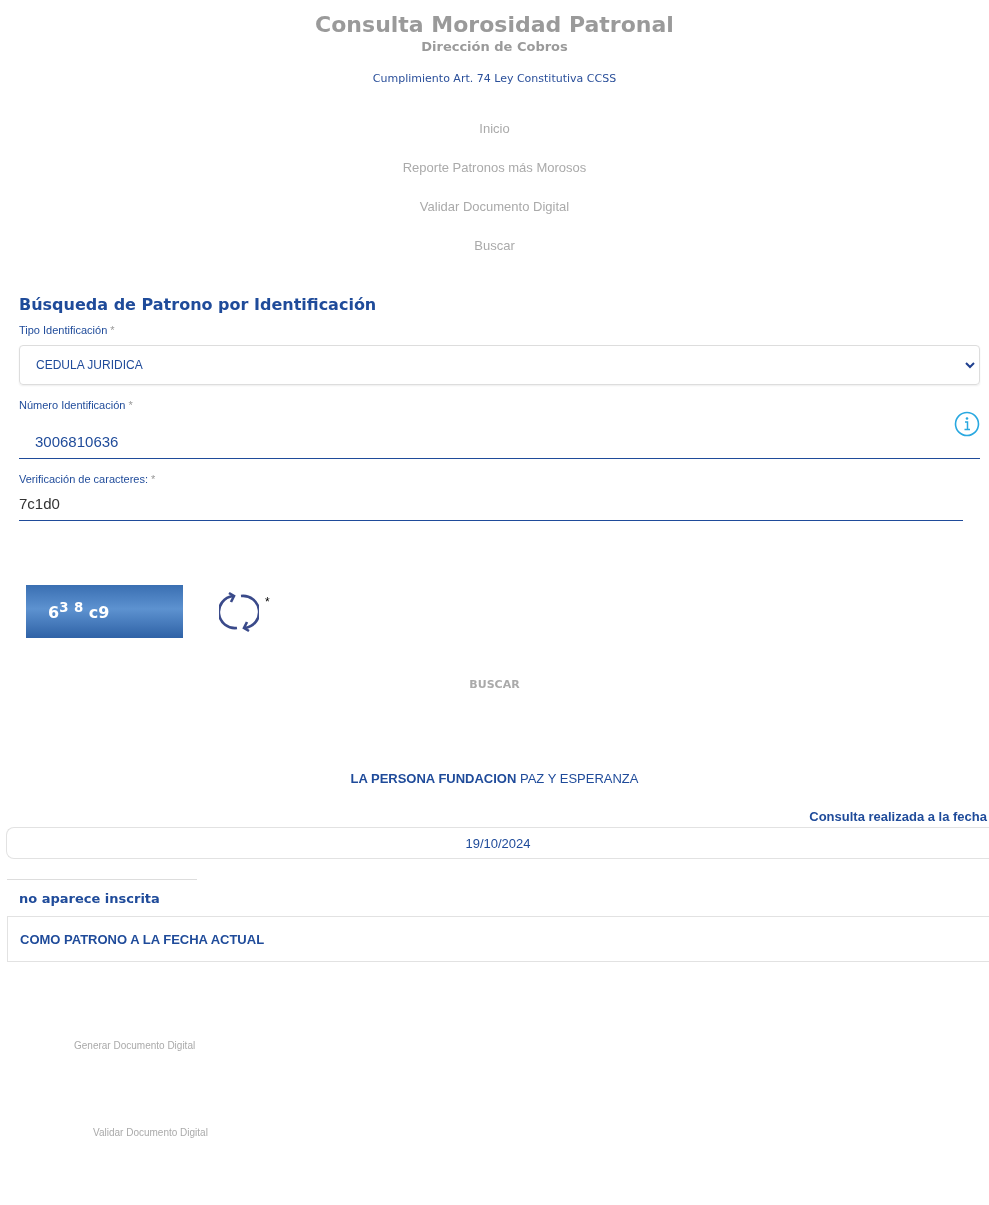 This screenshot has width=989, height=1205. I want to click on status-text: no aparece inscrita, so click(89, 898).